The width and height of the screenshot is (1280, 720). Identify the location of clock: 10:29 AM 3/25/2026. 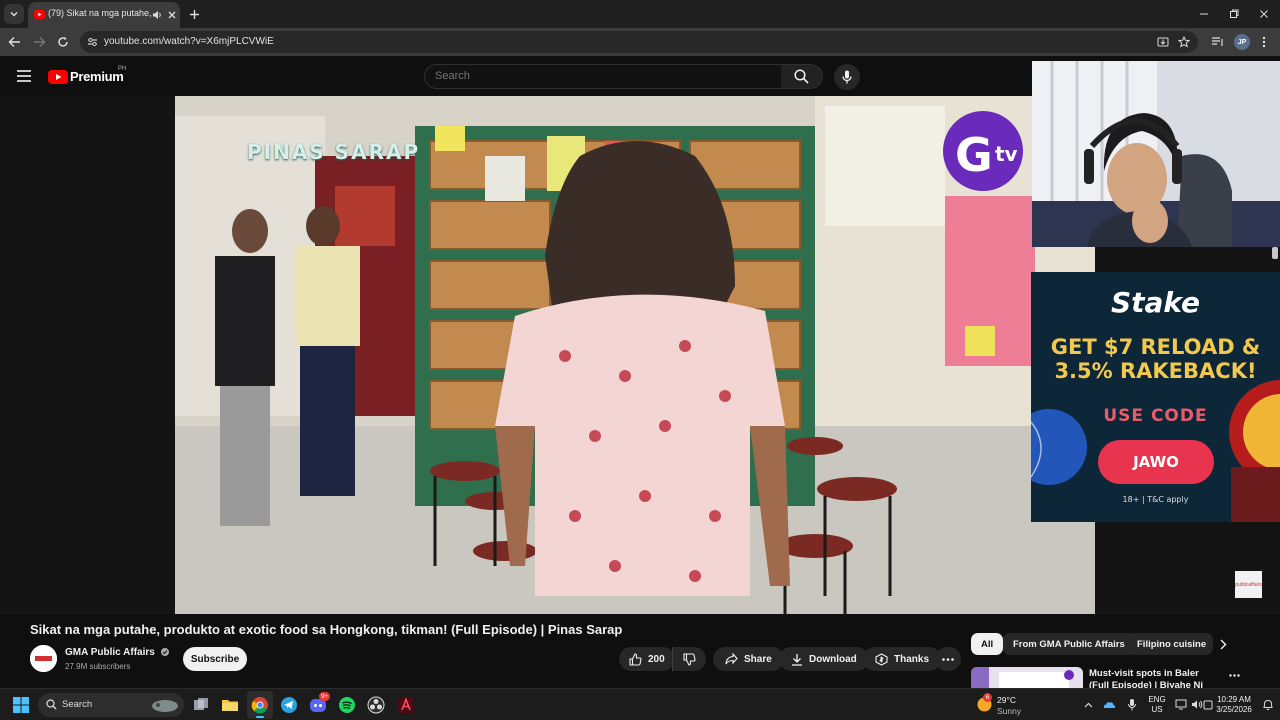
(1234, 705).